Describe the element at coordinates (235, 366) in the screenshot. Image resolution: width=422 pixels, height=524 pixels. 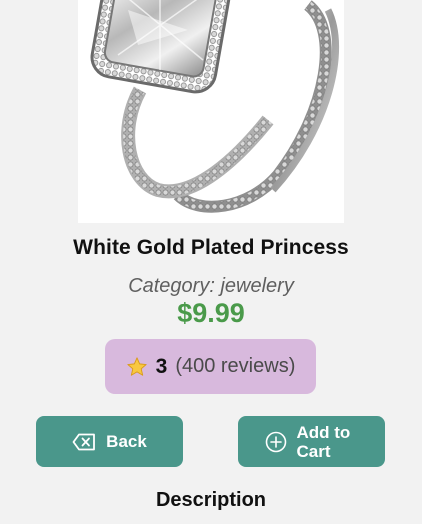
I see `review-count: (400 reviews)` at that location.